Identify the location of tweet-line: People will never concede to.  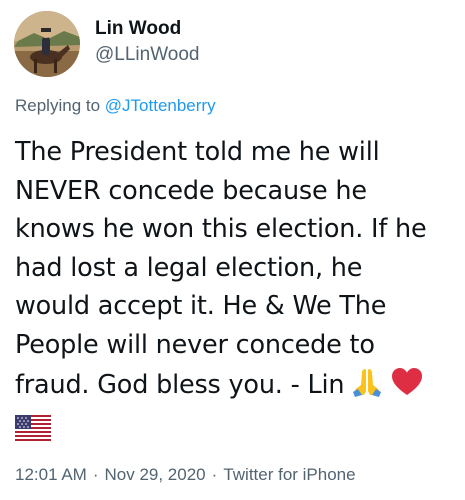
(195, 344).